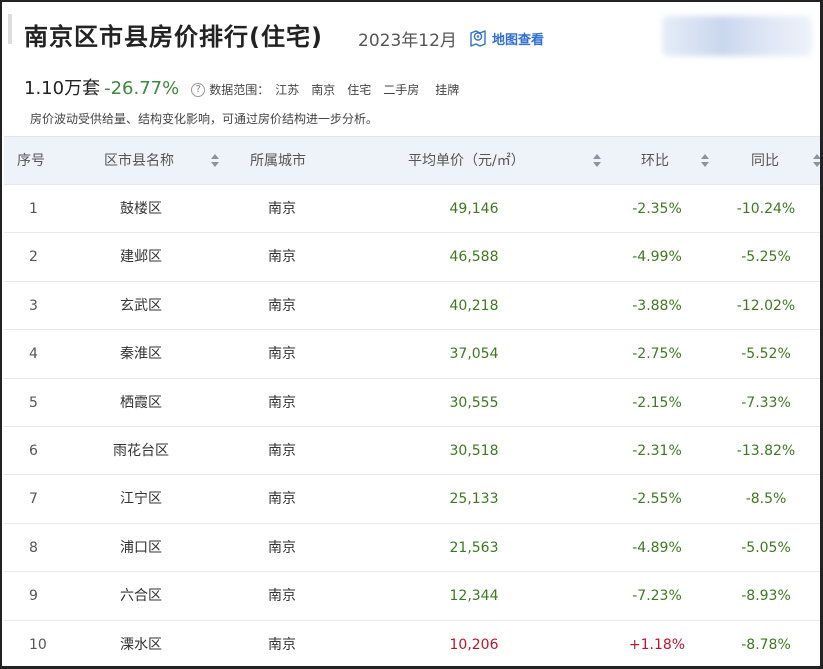 This screenshot has width=823, height=669. I want to click on mom-change: -2.31%, so click(657, 450).